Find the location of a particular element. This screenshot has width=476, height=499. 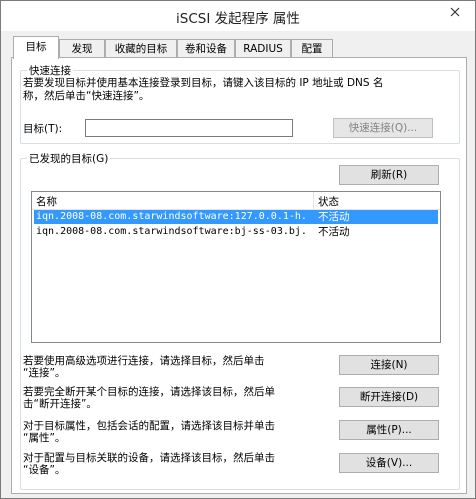

quick-connect-description-2: 称，然后单击“快速连接”。 is located at coordinates (86, 96).